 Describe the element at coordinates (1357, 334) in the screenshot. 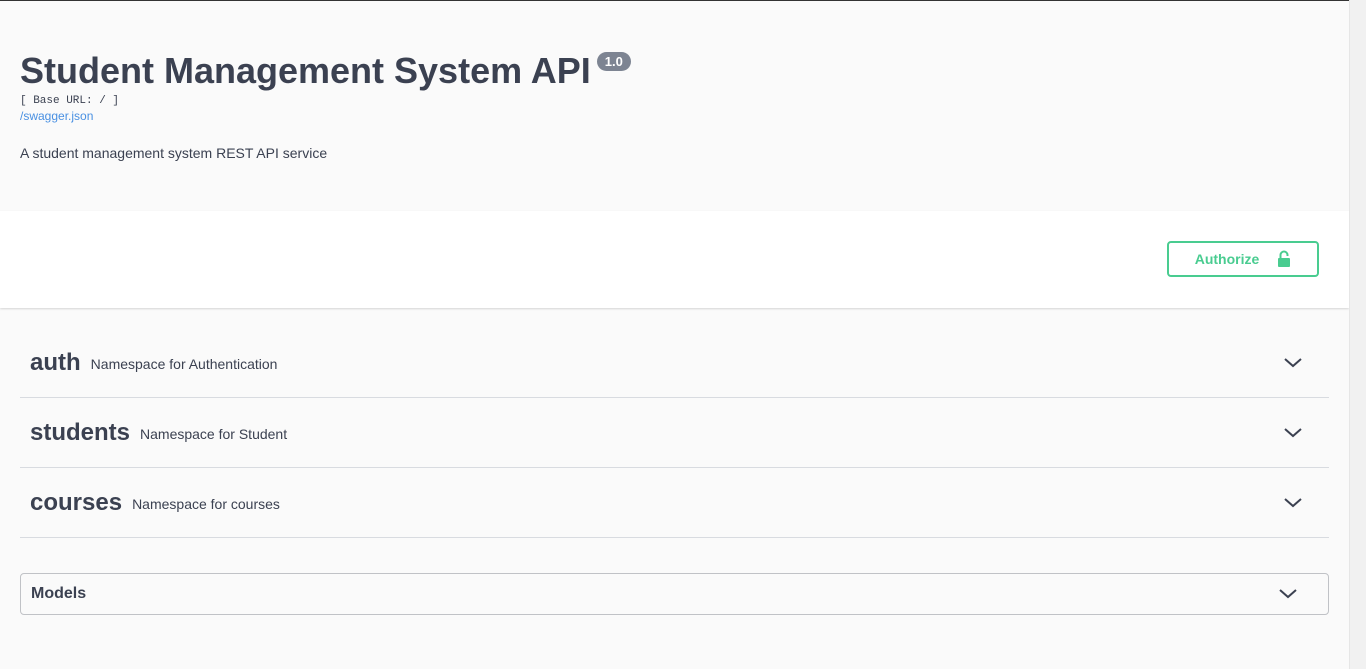

I see `vertical-scrollbar` at that location.